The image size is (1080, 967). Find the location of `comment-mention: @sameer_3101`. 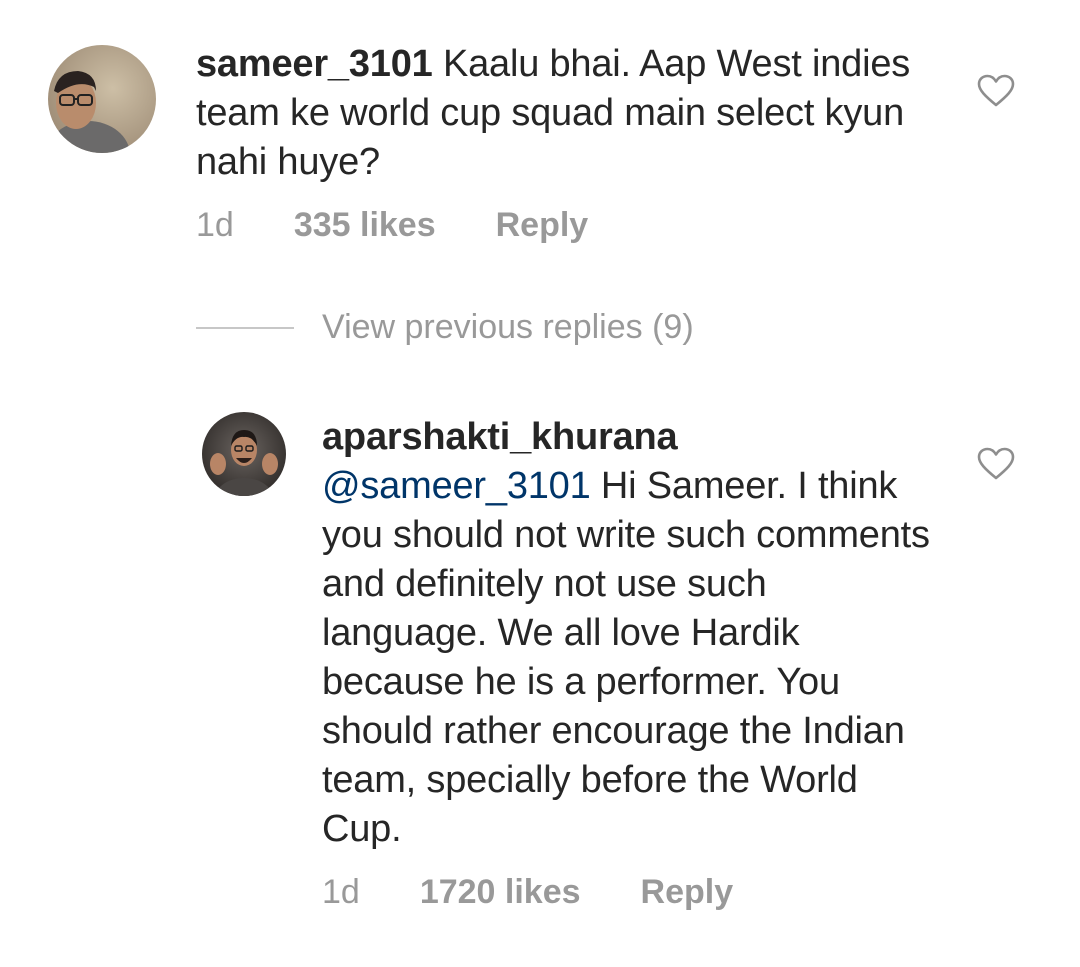

comment-mention: @sameer_3101 is located at coordinates (456, 486).